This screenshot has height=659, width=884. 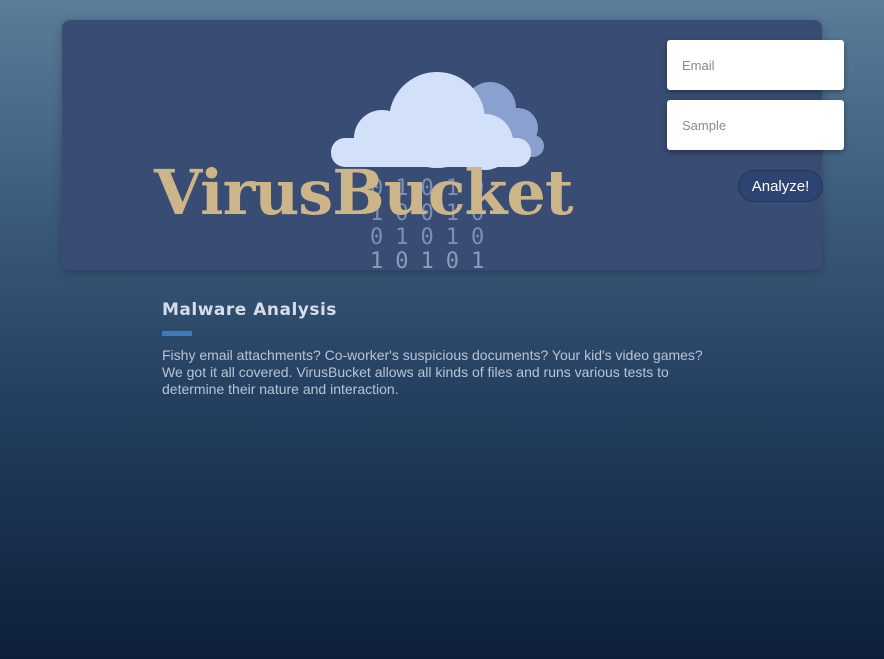 What do you see at coordinates (249, 310) in the screenshot?
I see `section-title: Malware Analysis` at bounding box center [249, 310].